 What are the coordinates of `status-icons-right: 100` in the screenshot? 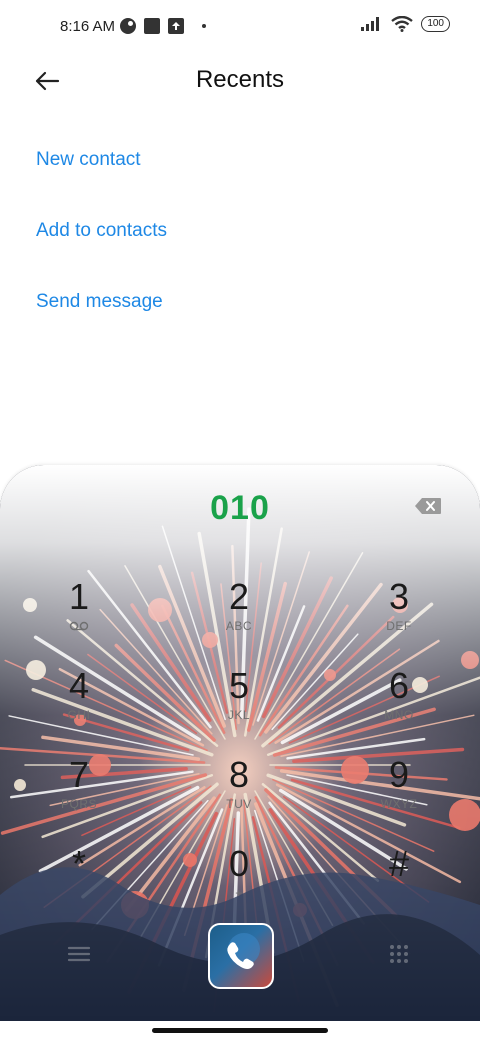 It's located at (405, 24).